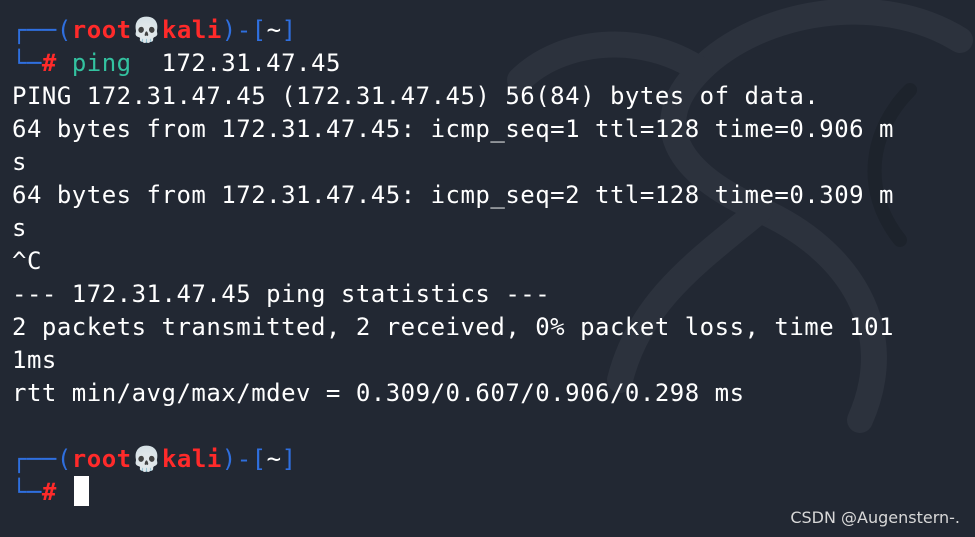  I want to click on command-name: ping, so click(101, 63).